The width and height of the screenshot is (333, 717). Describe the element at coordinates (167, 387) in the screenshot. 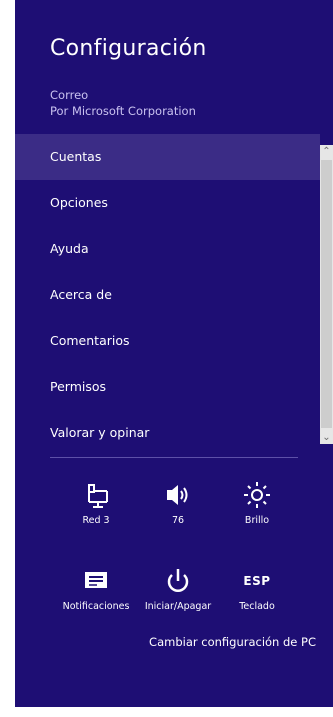

I see `menu-item-permisos: Permisos` at that location.